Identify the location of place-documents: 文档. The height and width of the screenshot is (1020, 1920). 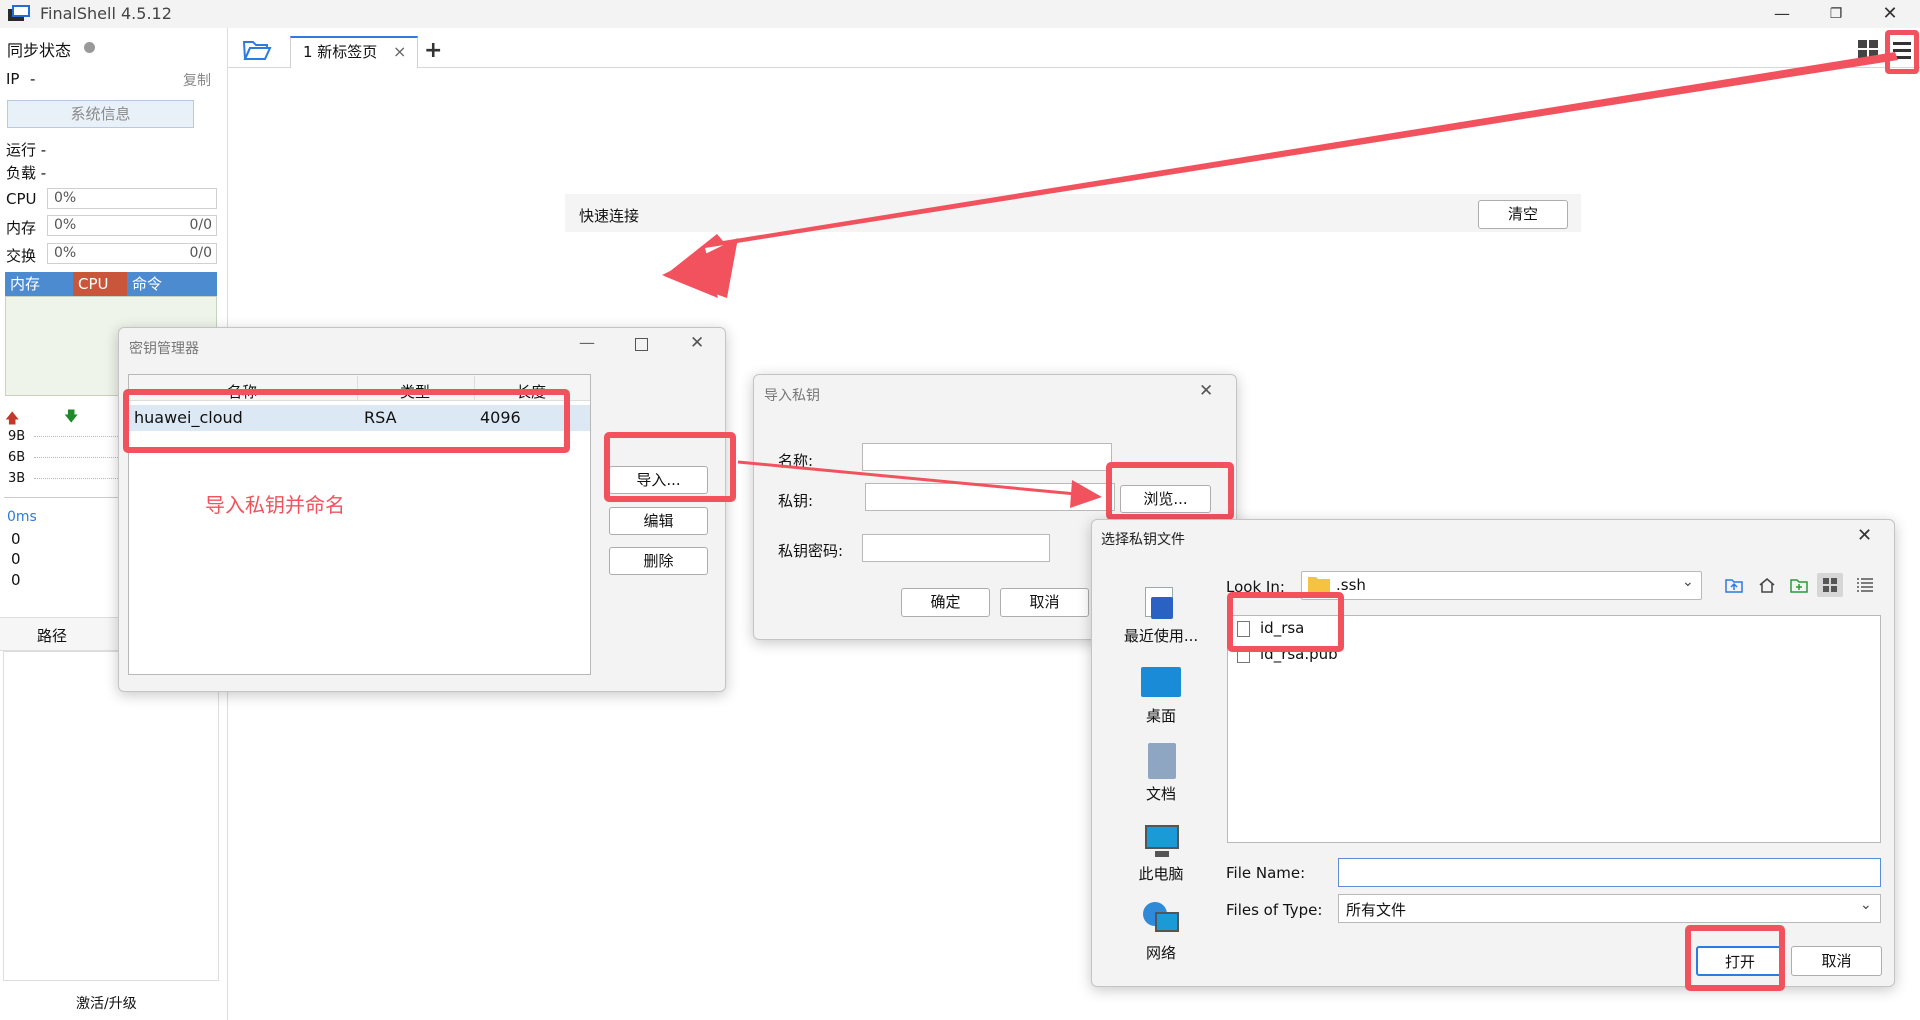
(1161, 773).